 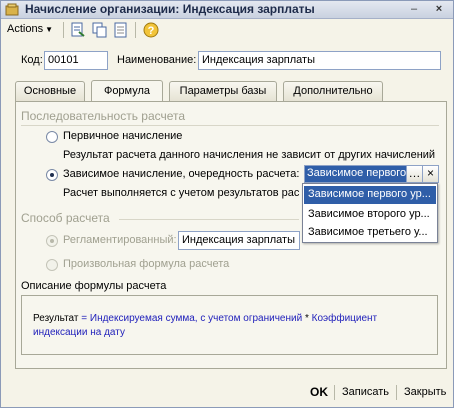 What do you see at coordinates (227, 30) in the screenshot?
I see `toolbar: Actions ▼ ?` at bounding box center [227, 30].